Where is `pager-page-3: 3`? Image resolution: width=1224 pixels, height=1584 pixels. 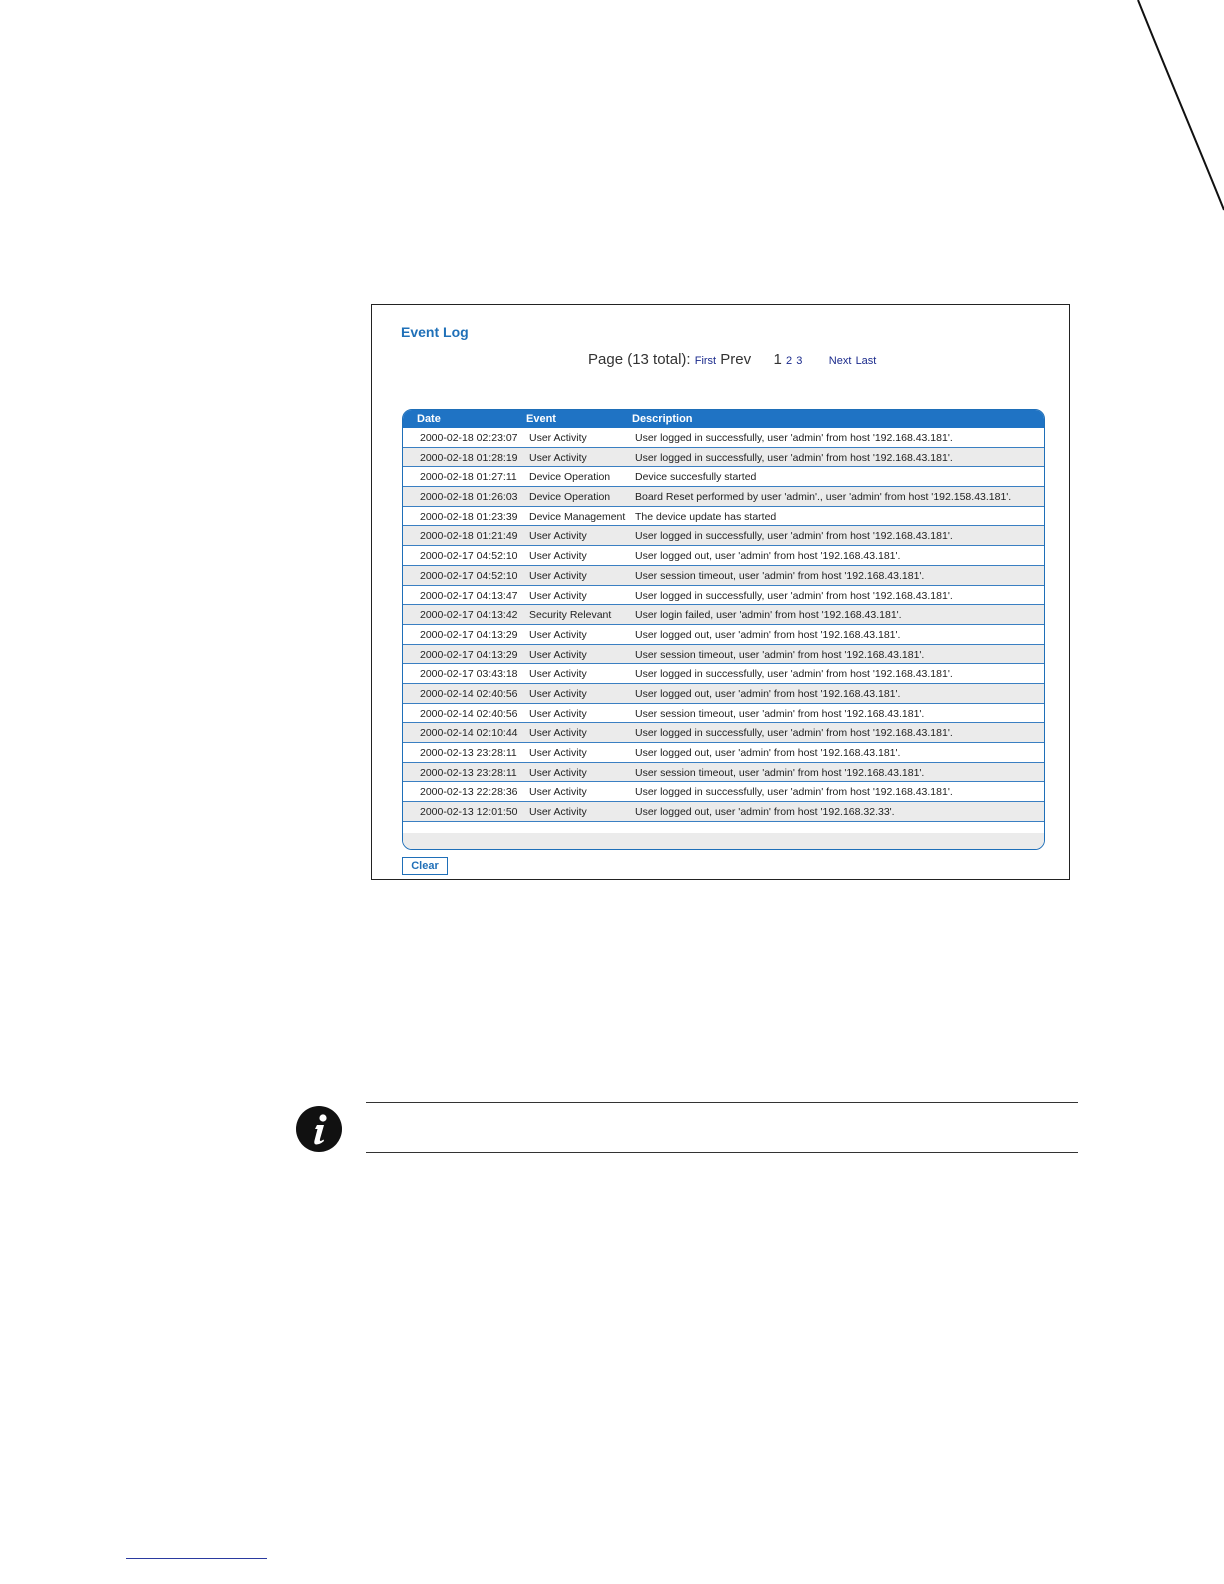
pager-page-3: 3 is located at coordinates (799, 361).